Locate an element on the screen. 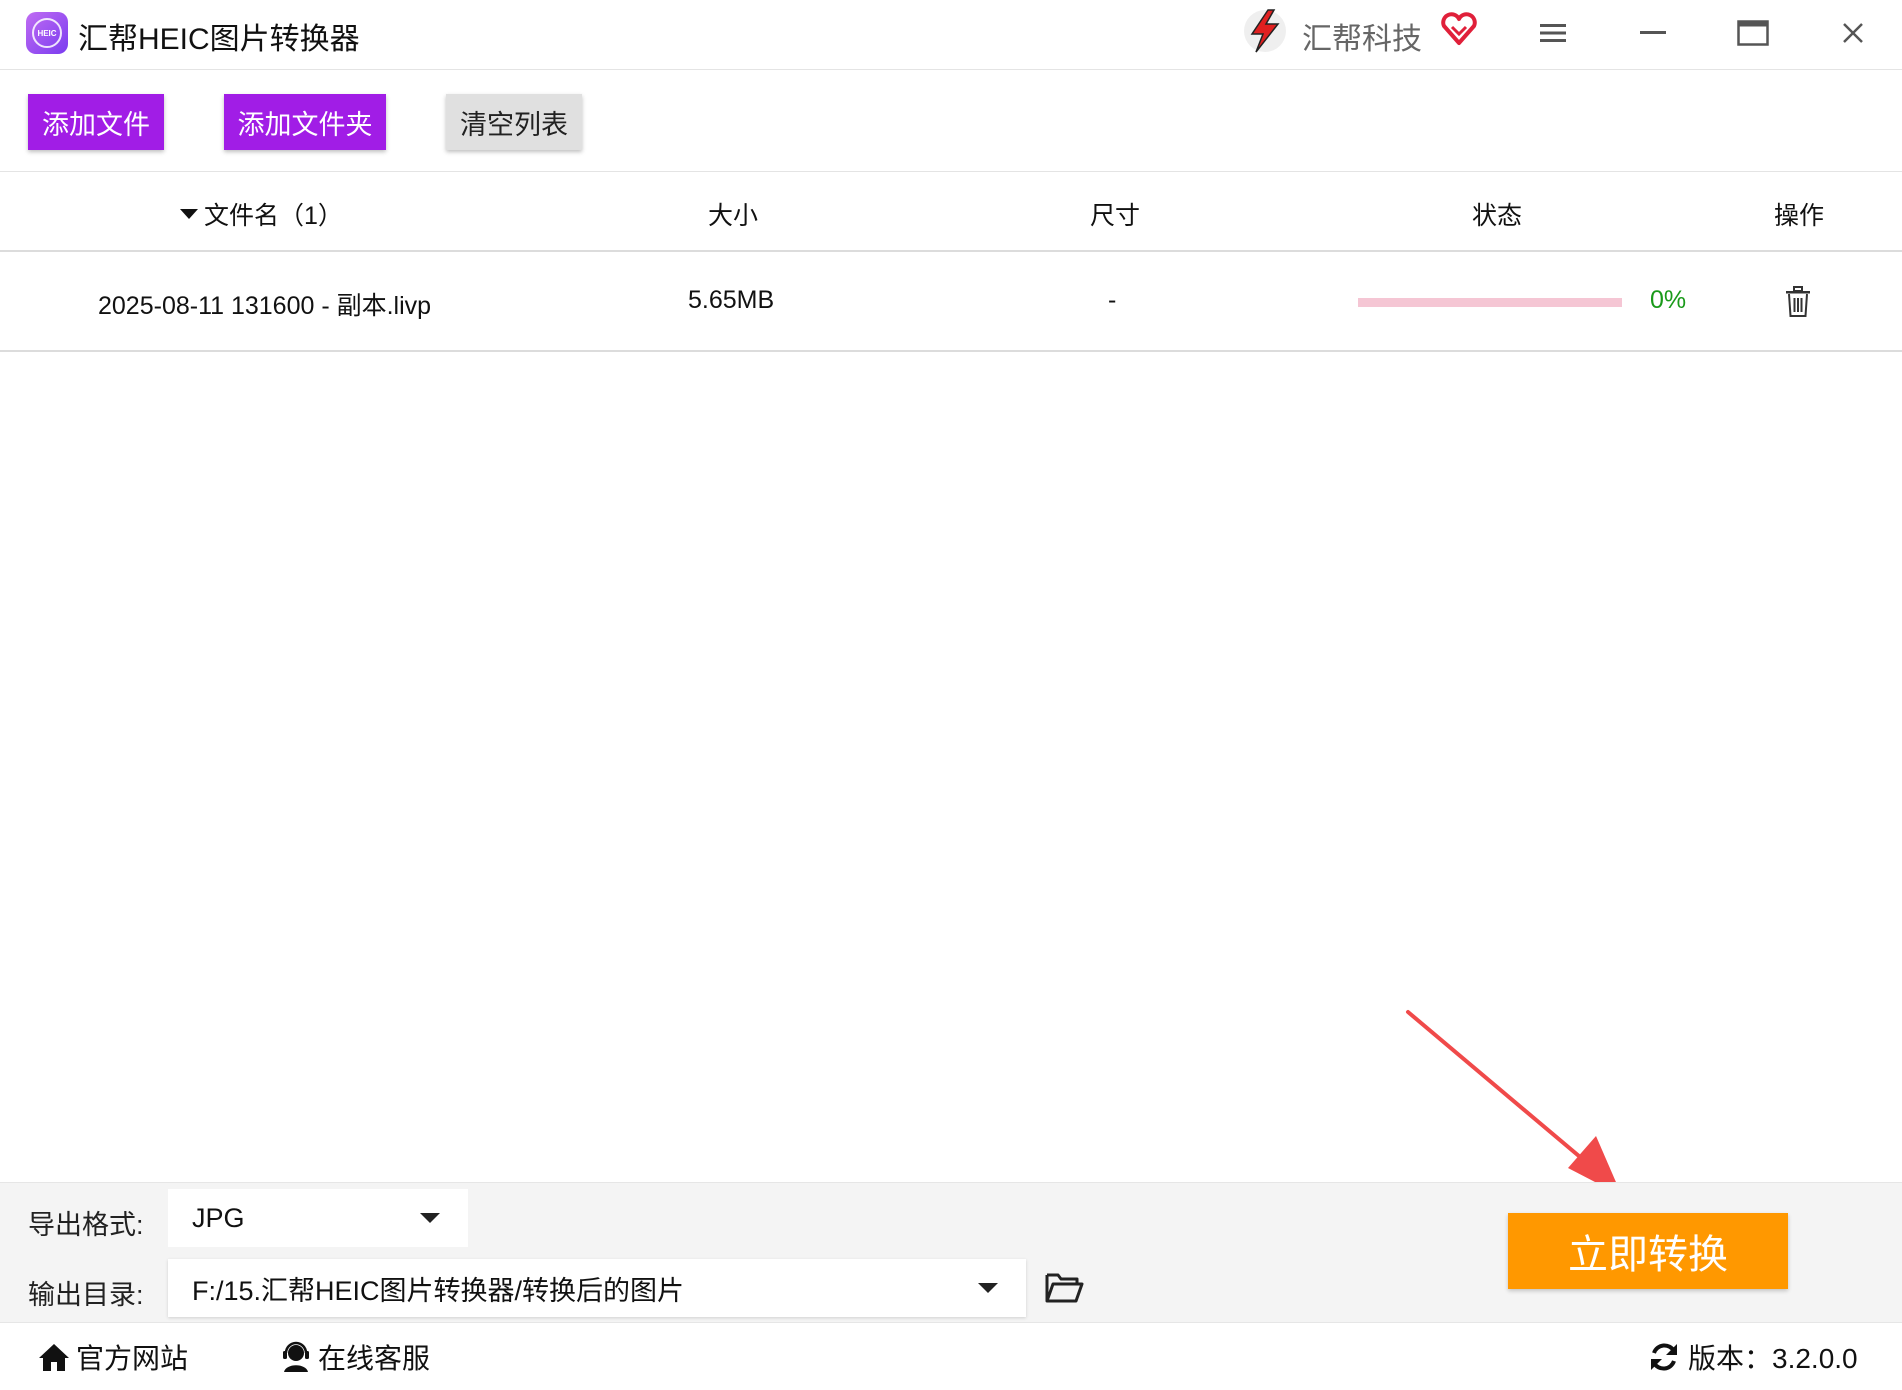 This screenshot has width=1902, height=1390. menu-button is located at coordinates (1553, 33).